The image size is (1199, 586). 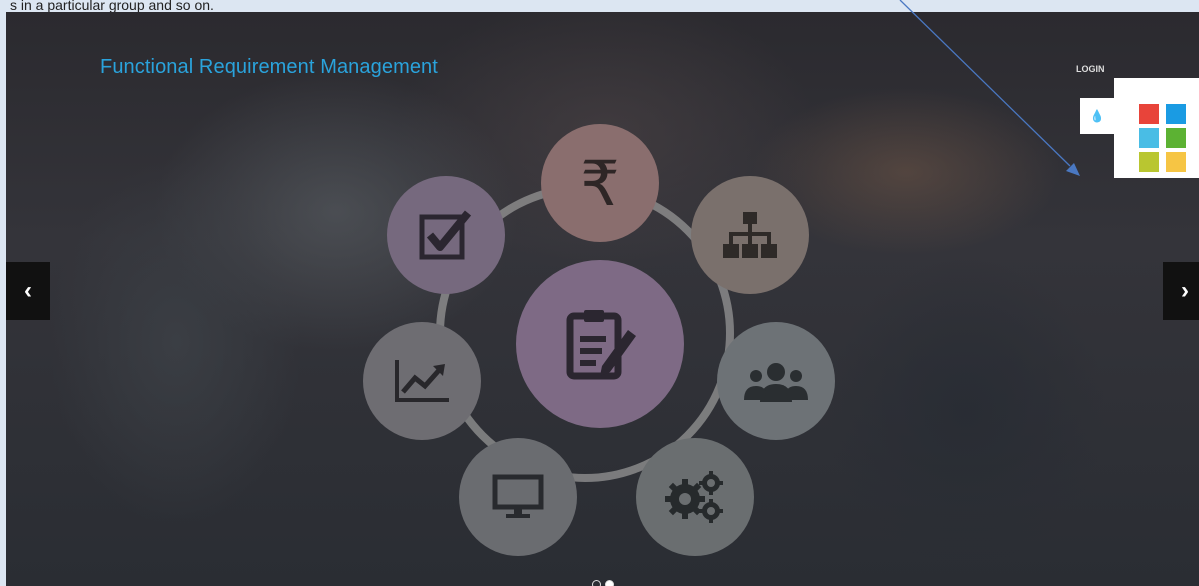 I want to click on center-node, so click(x=600, y=344).